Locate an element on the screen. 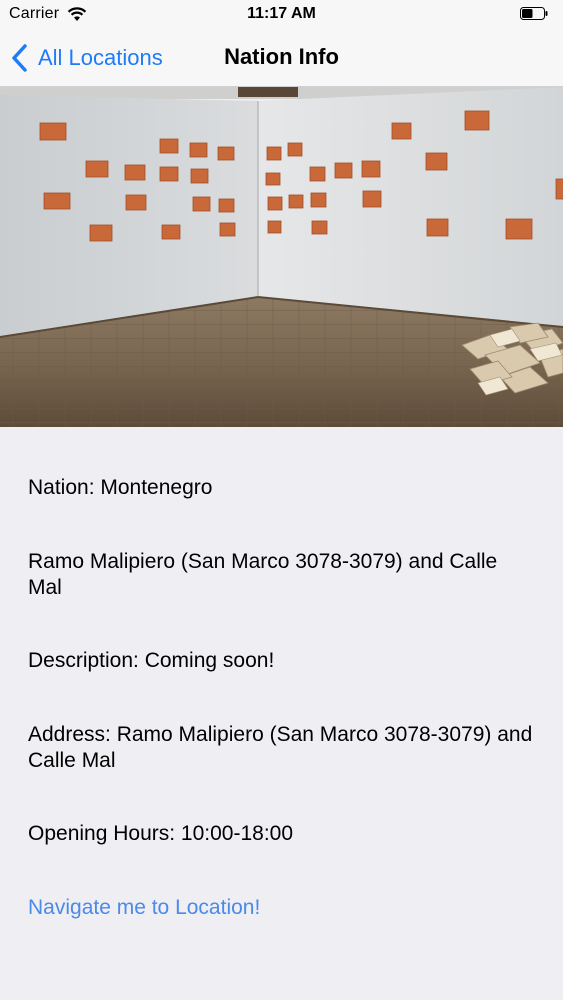 This screenshot has width=563, height=1000. navigate-link: Navigate me to Location! is located at coordinates (280, 908).